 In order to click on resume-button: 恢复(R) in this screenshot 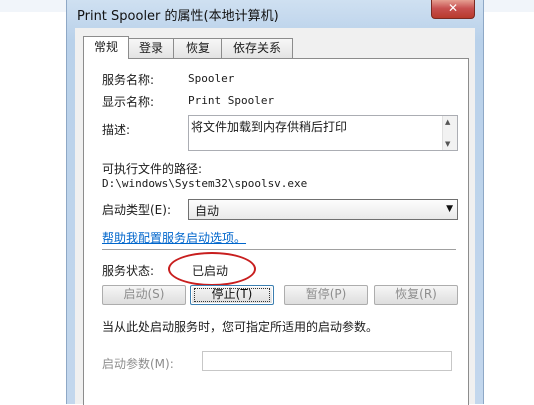, I will do `click(416, 295)`.